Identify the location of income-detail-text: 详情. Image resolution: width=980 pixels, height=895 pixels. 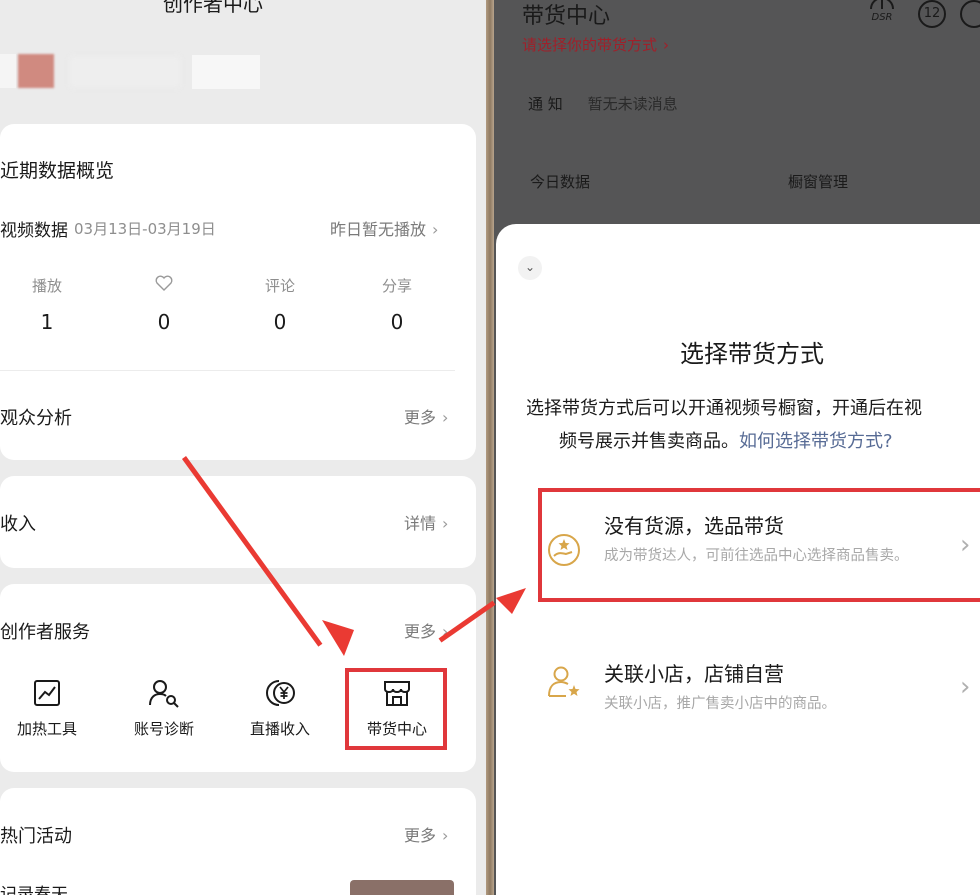
(420, 523).